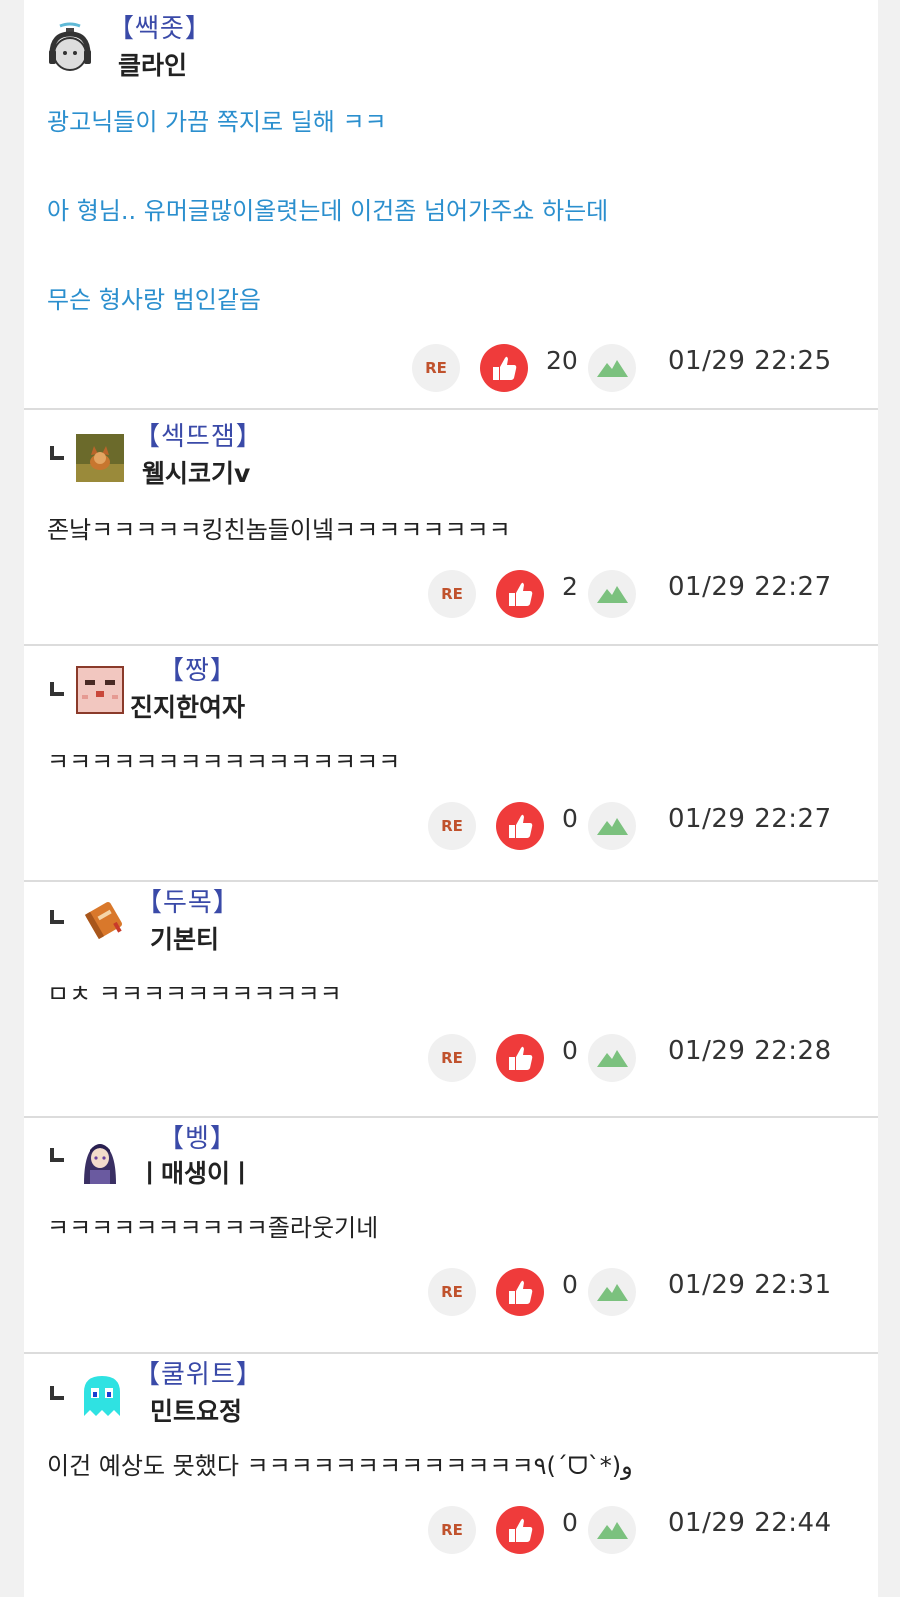 The height and width of the screenshot is (1597, 900). Describe the element at coordinates (184, 938) in the screenshot. I see `user-nickname: 기본티` at that location.